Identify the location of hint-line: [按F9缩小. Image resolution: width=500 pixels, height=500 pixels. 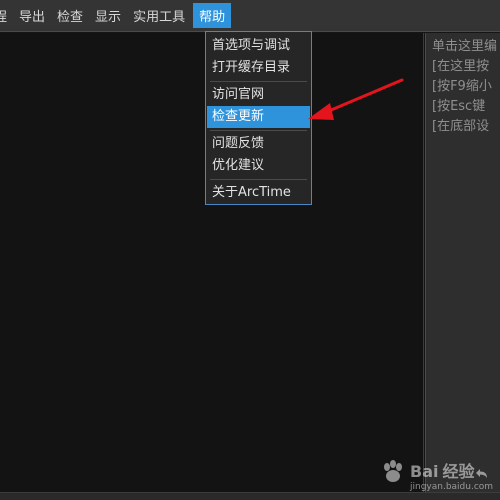
(462, 86).